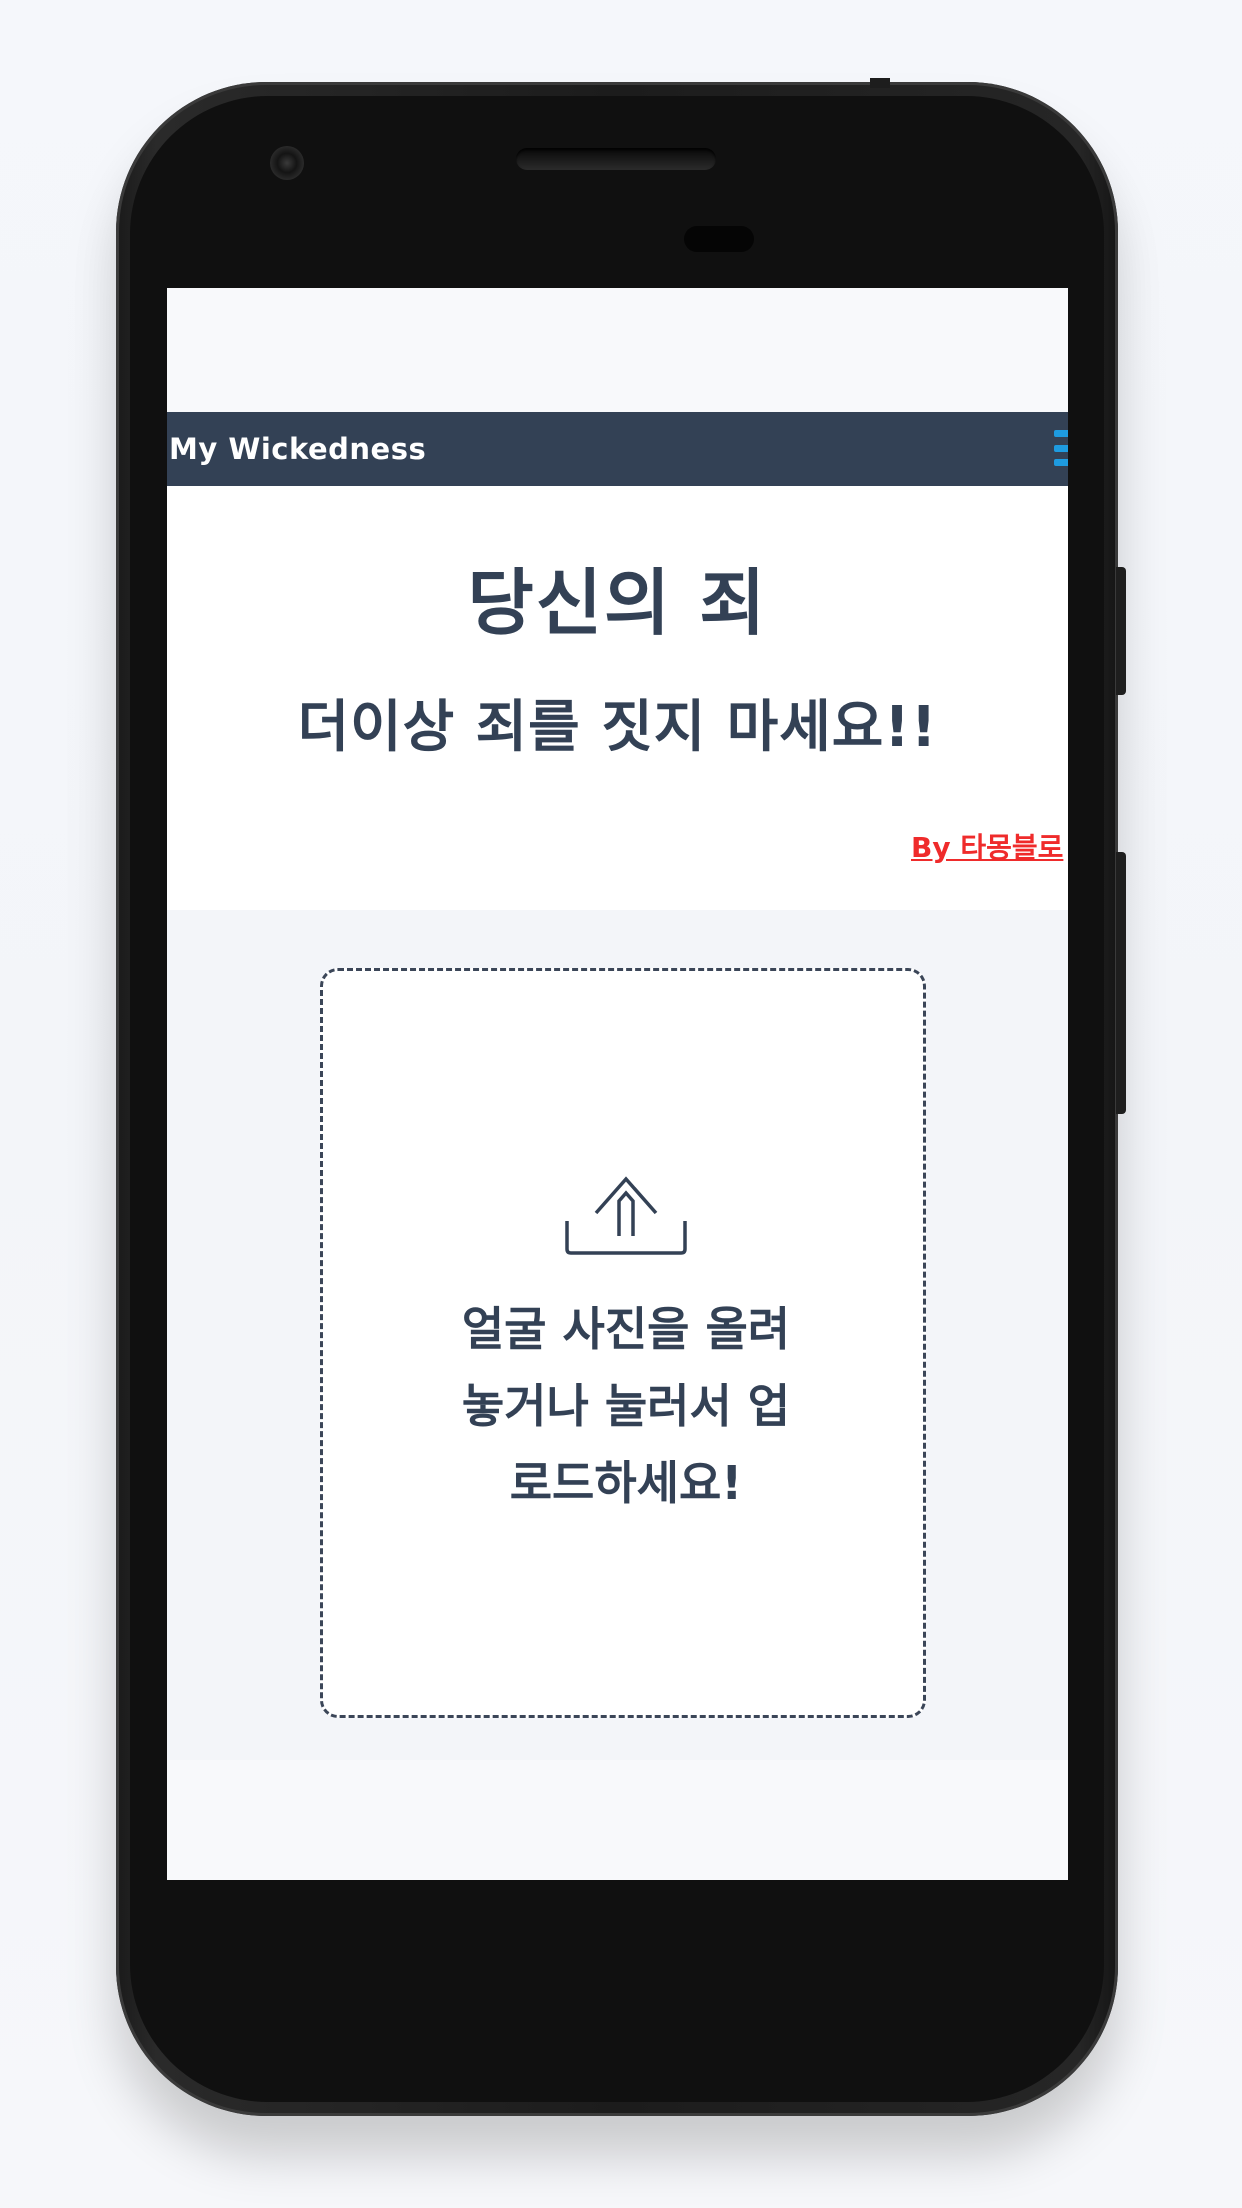  I want to click on hamburger-menu-icon, so click(1061, 448).